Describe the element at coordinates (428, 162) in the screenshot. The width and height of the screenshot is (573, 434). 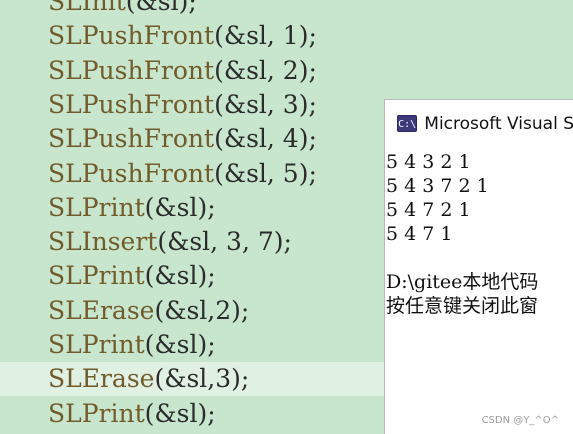
I see `console-output-line: 5 4 3 2 1` at that location.